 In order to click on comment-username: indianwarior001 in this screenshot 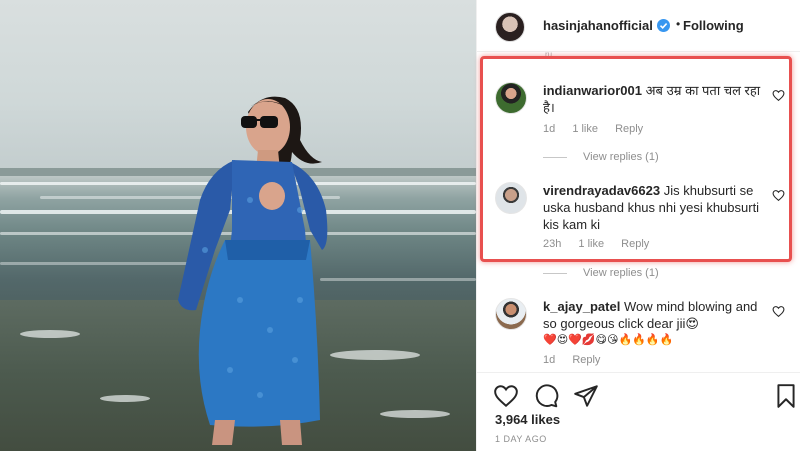, I will do `click(592, 90)`.